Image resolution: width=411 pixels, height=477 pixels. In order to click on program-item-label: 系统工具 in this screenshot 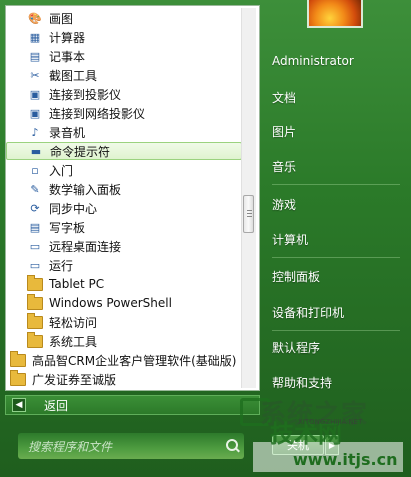, I will do `click(73, 341)`.